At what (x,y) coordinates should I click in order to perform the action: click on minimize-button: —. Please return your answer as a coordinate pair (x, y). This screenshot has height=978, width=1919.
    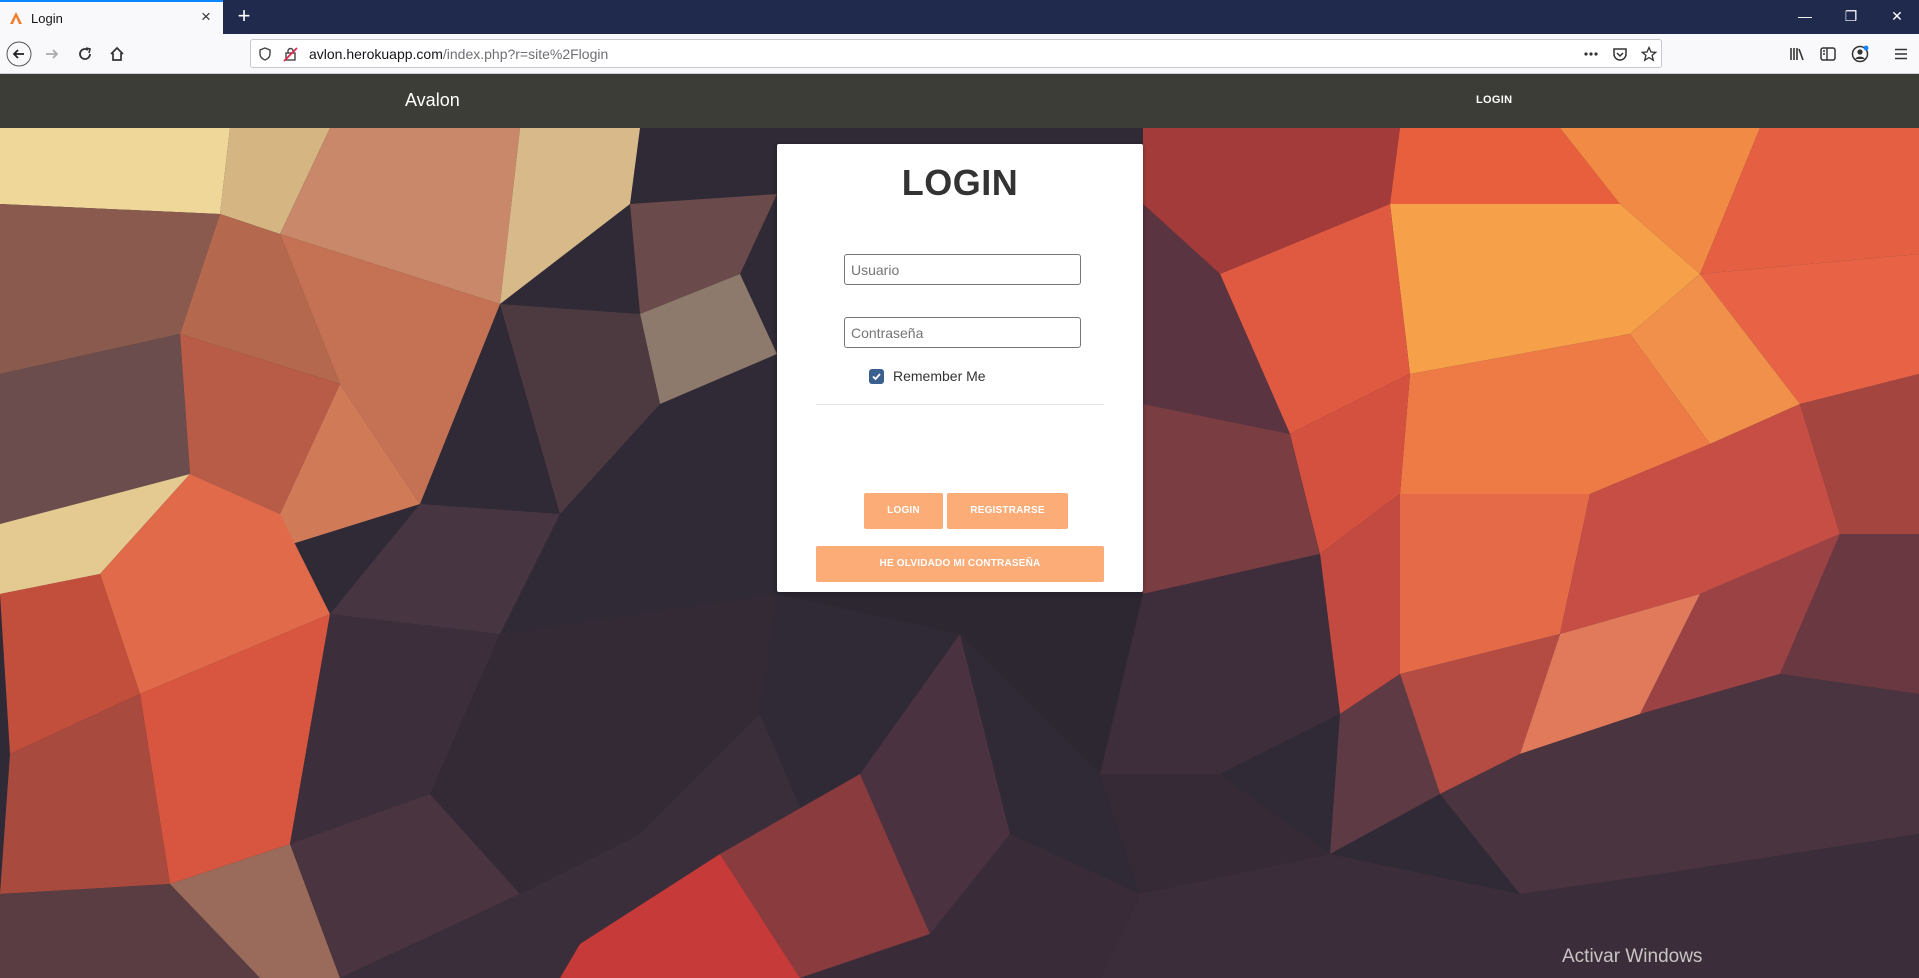
    Looking at the image, I should click on (1805, 17).